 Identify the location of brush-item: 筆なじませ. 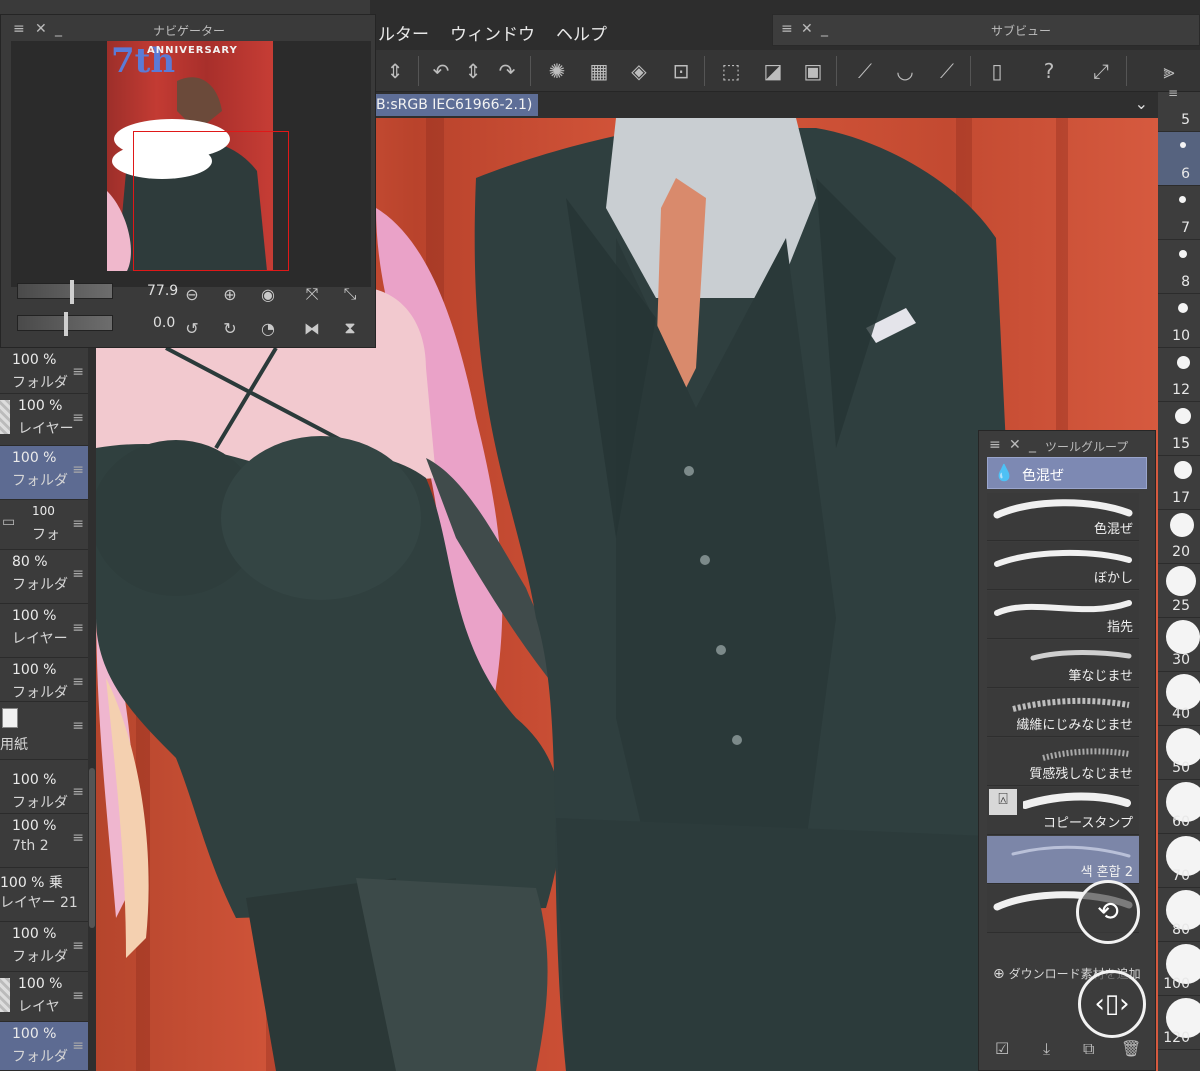
(1063, 664).